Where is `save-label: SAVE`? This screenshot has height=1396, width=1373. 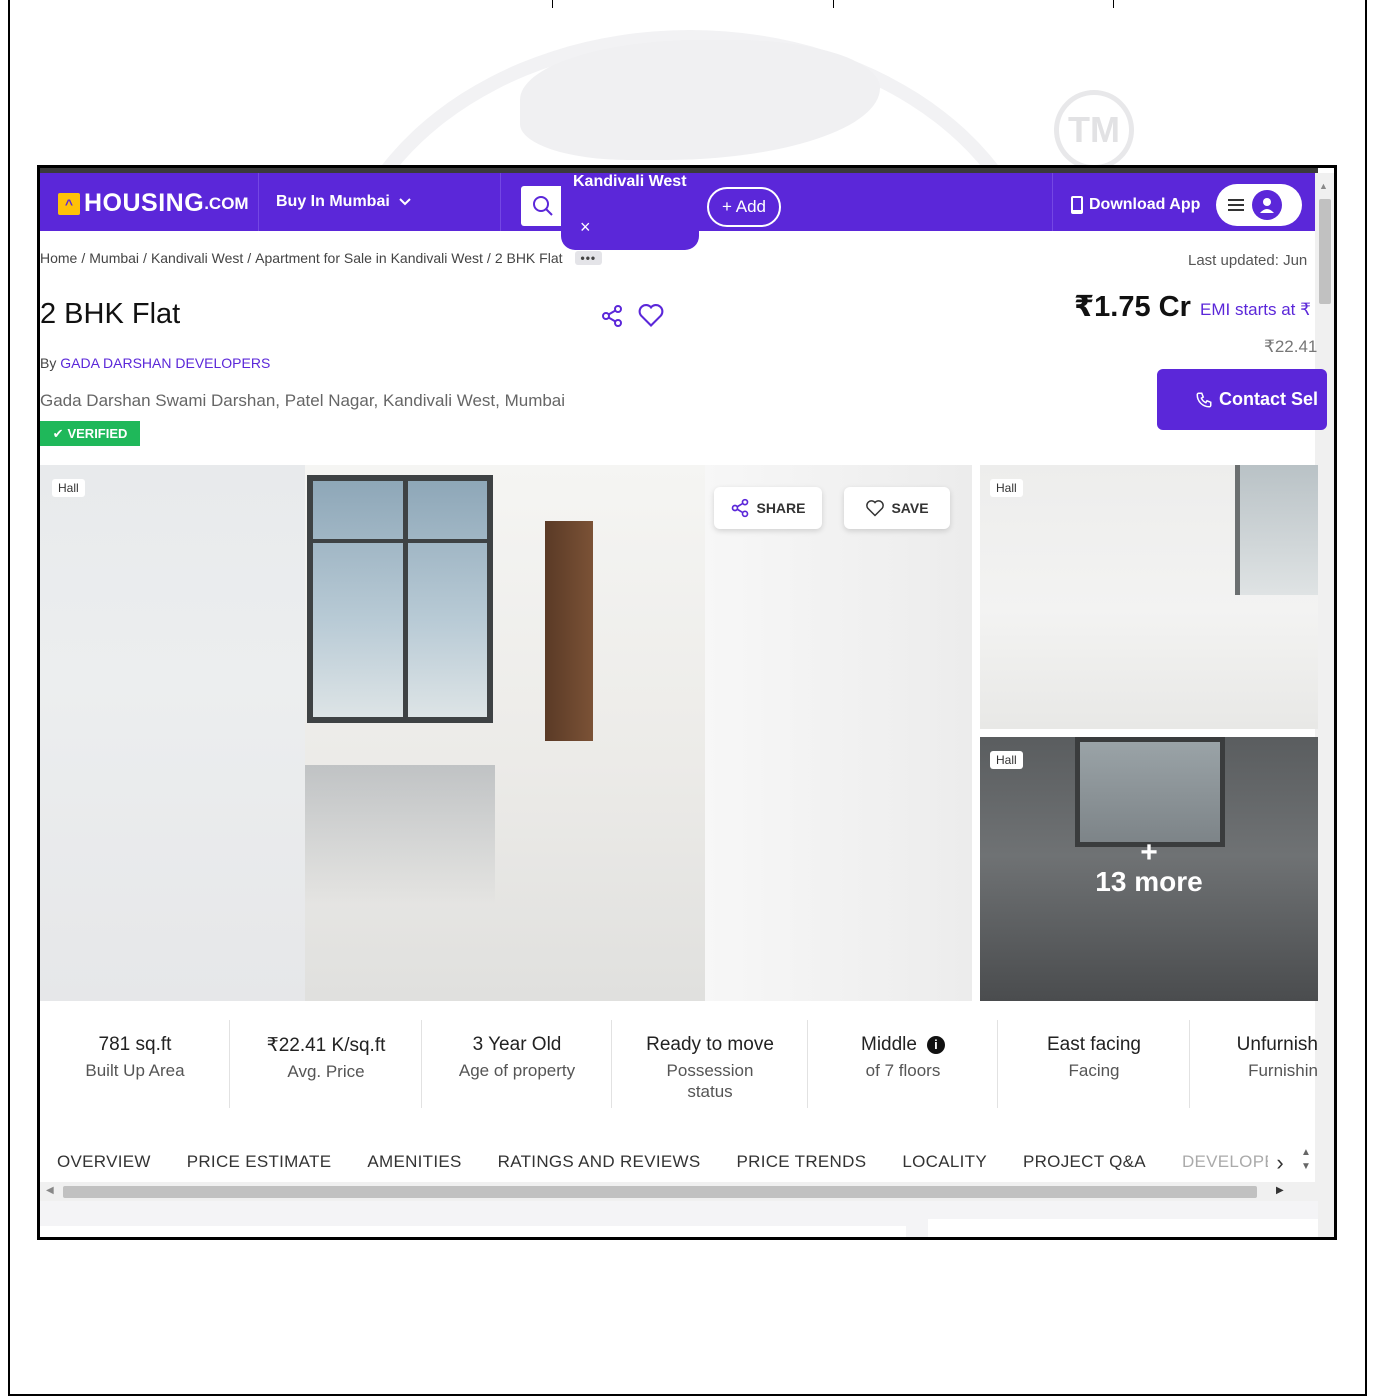
save-label: SAVE is located at coordinates (910, 508).